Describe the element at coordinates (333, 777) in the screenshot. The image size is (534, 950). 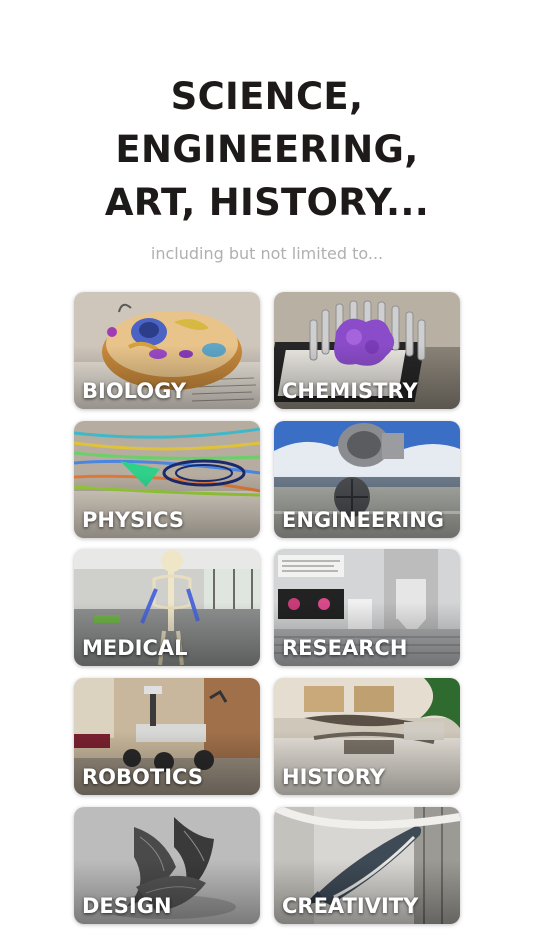
I see `tile-label-history: HISTORY` at that location.